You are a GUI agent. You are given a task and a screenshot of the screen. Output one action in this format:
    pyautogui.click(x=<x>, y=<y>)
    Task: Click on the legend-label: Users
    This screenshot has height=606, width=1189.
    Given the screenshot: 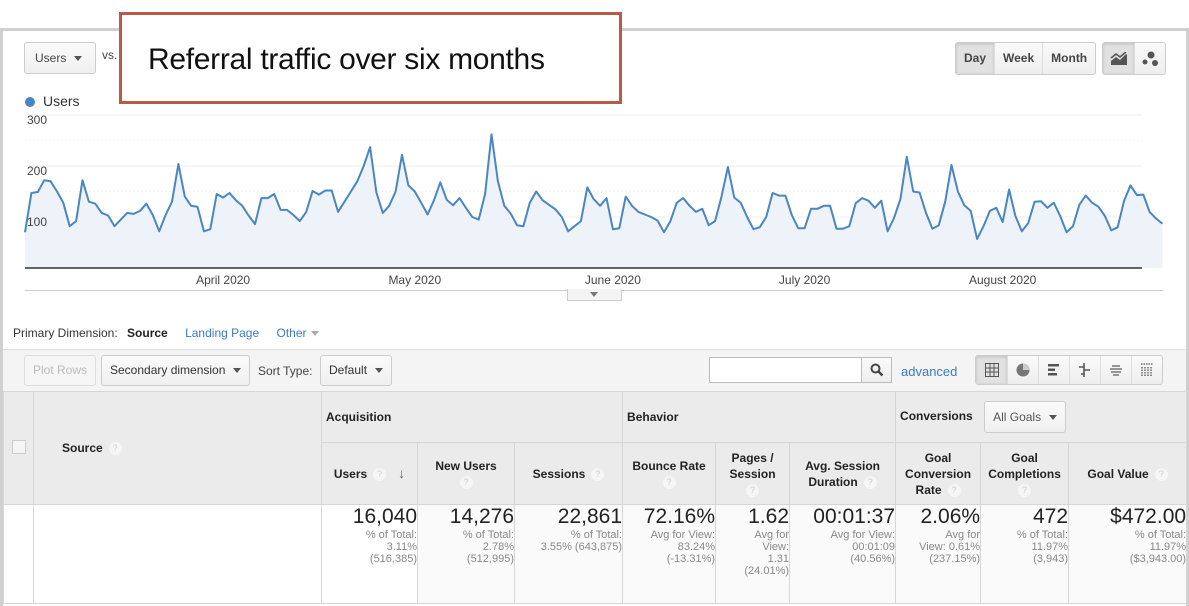 What is the action you would take?
    pyautogui.click(x=61, y=101)
    